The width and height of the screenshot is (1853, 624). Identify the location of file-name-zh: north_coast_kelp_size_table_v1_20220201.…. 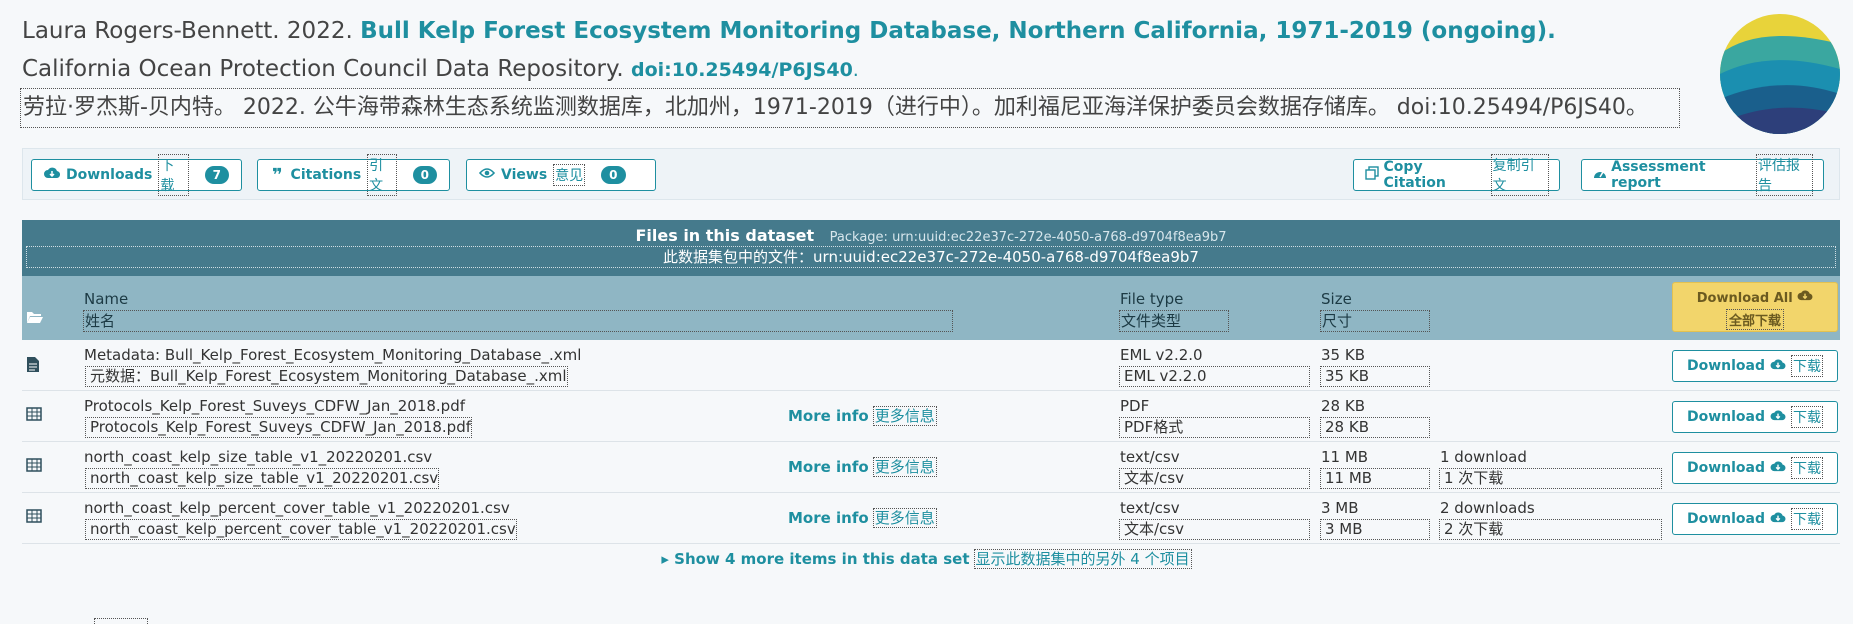
(262, 478).